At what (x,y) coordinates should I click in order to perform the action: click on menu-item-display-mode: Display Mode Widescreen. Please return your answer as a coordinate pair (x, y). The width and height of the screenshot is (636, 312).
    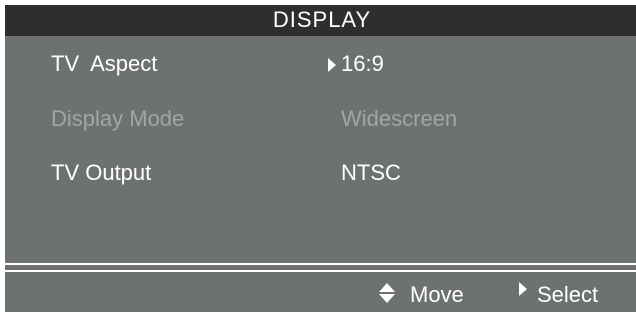
    Looking at the image, I should click on (320, 121).